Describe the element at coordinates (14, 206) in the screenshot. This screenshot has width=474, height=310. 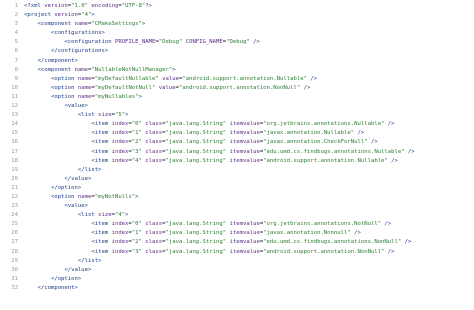
I see `line-number: 23` at that location.